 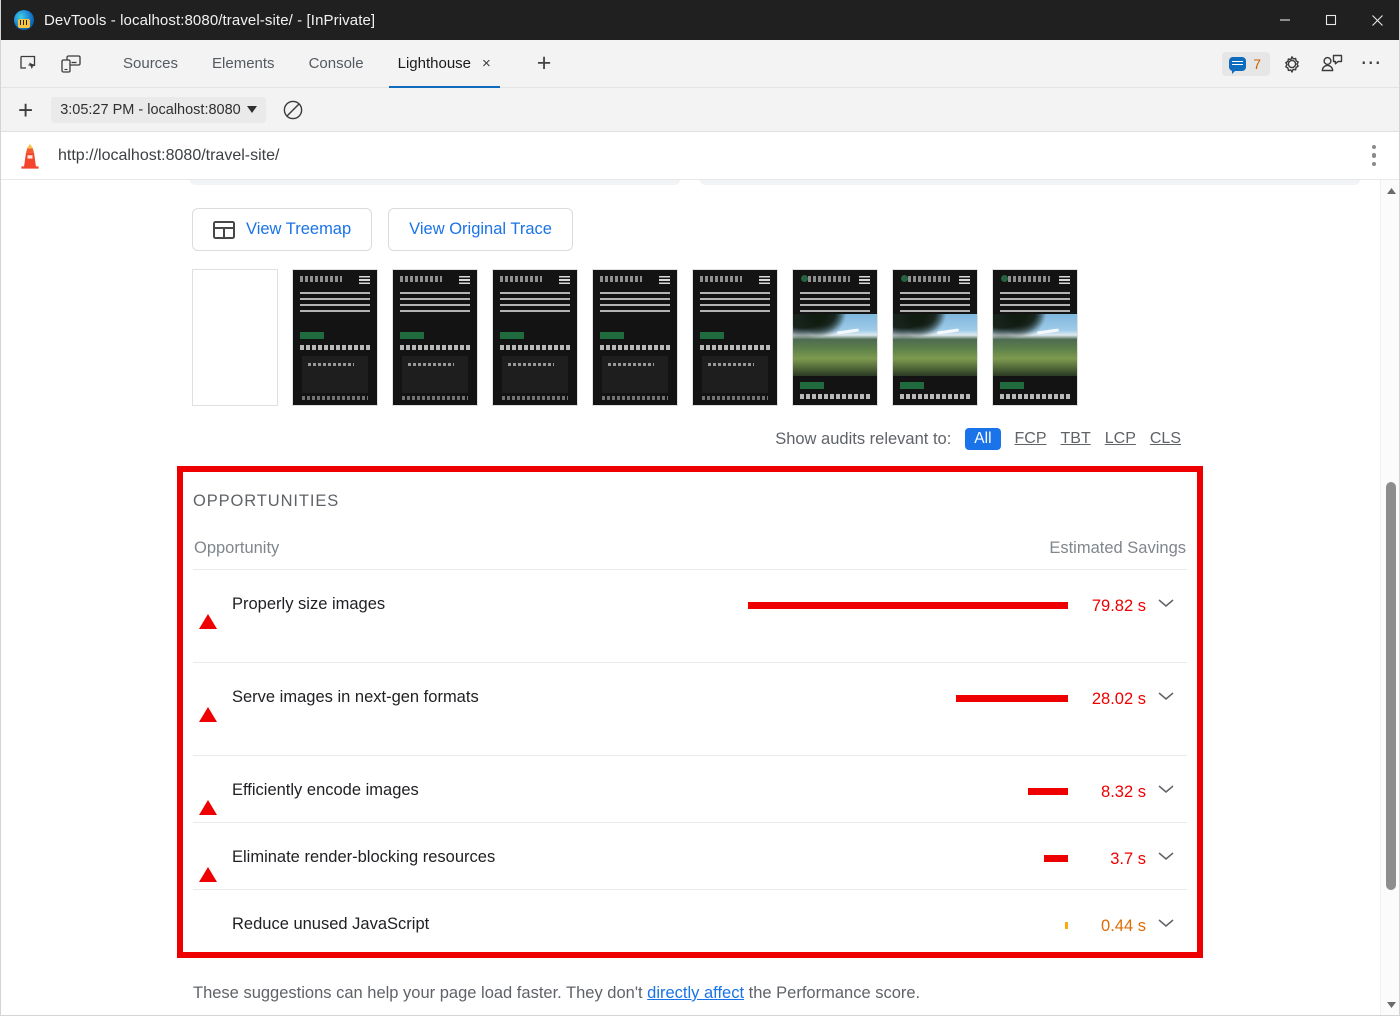 I want to click on savings-value: 3.7 s, so click(x=1128, y=859).